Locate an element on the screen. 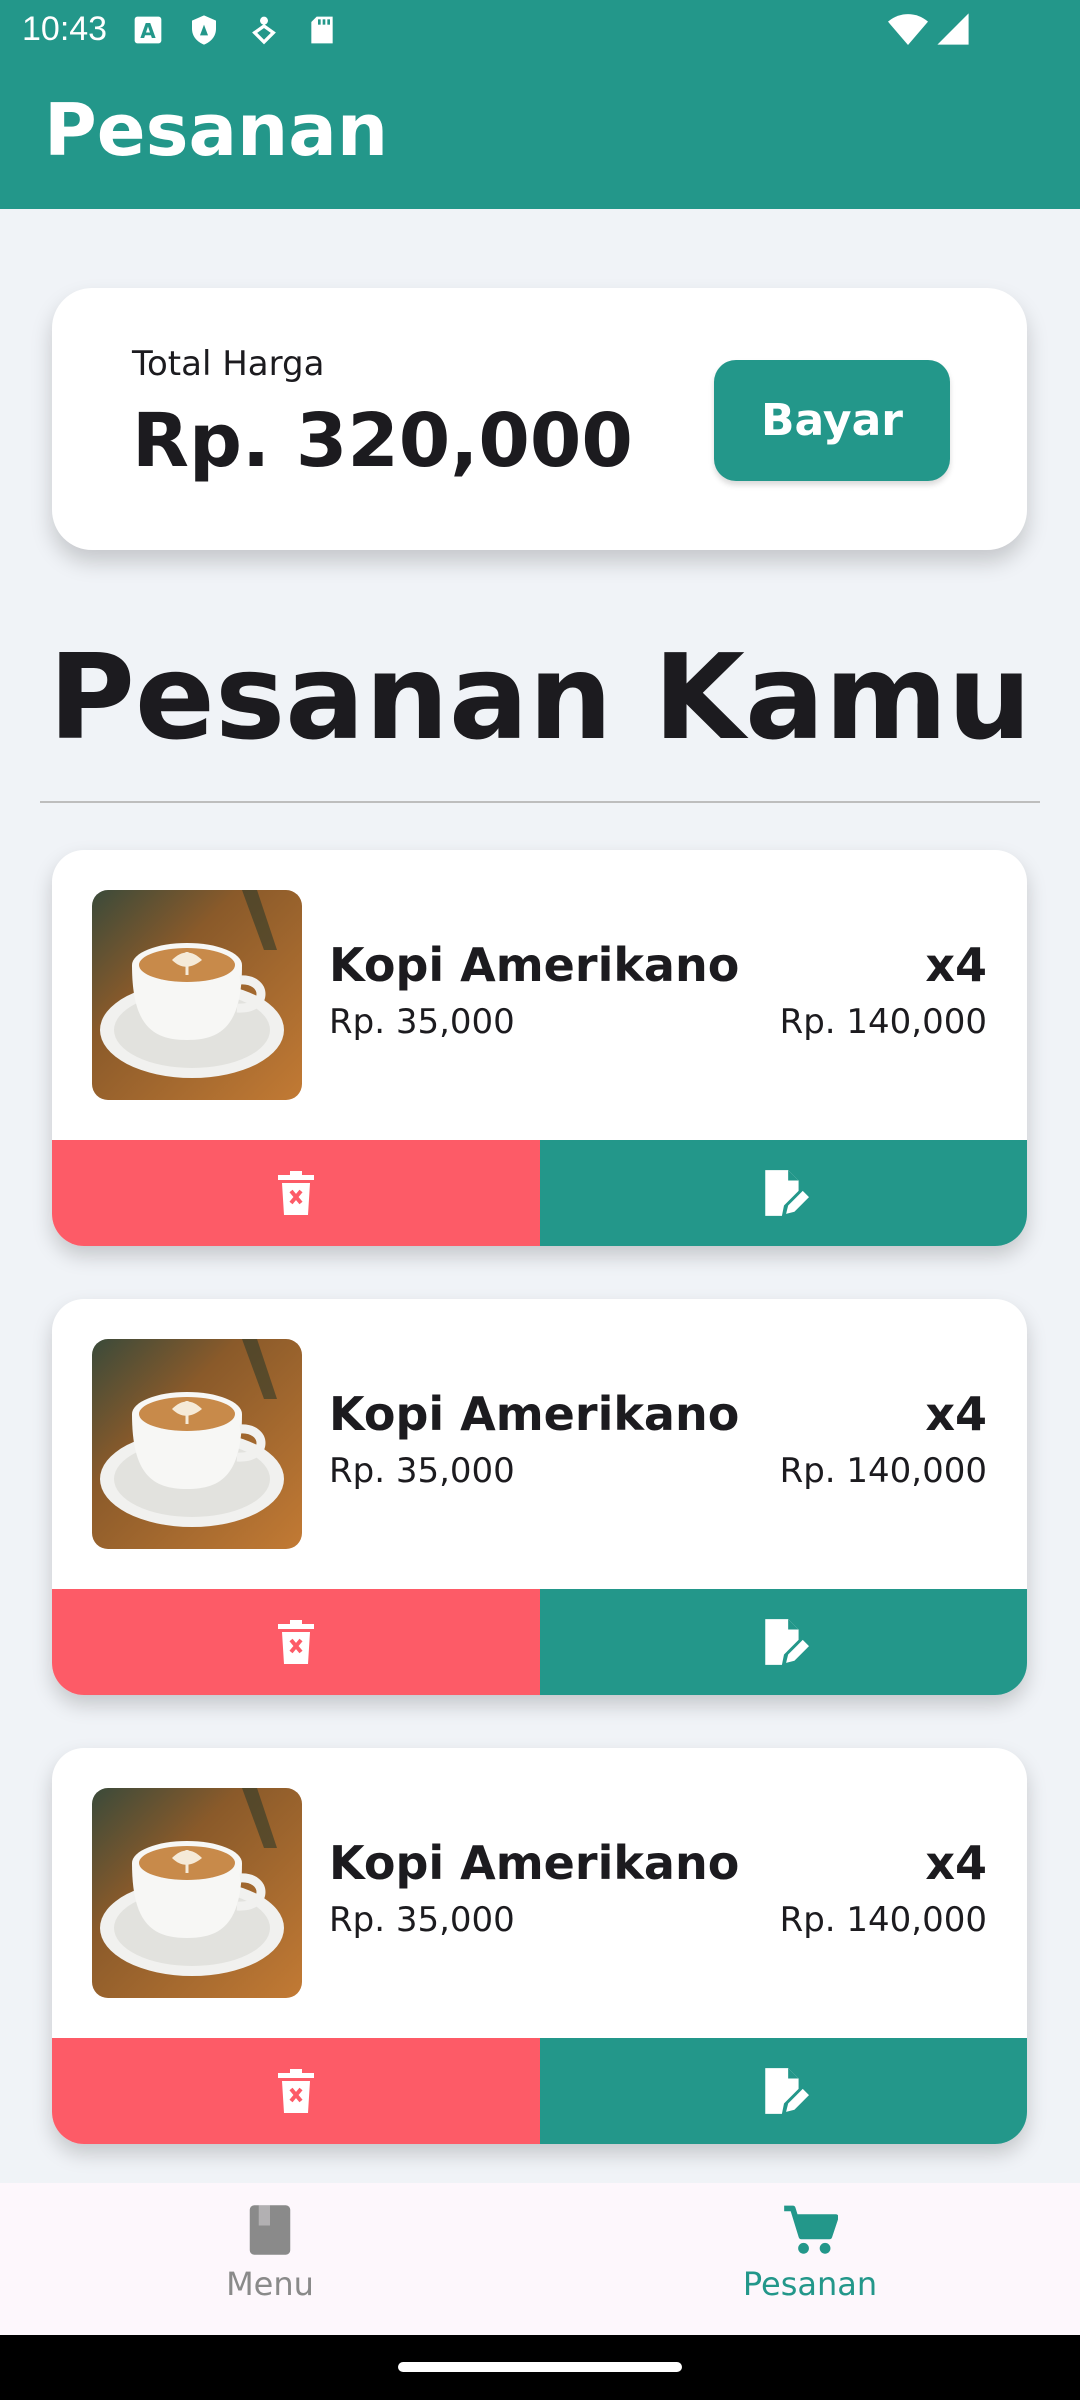  shield-icon is located at coordinates (204, 30).